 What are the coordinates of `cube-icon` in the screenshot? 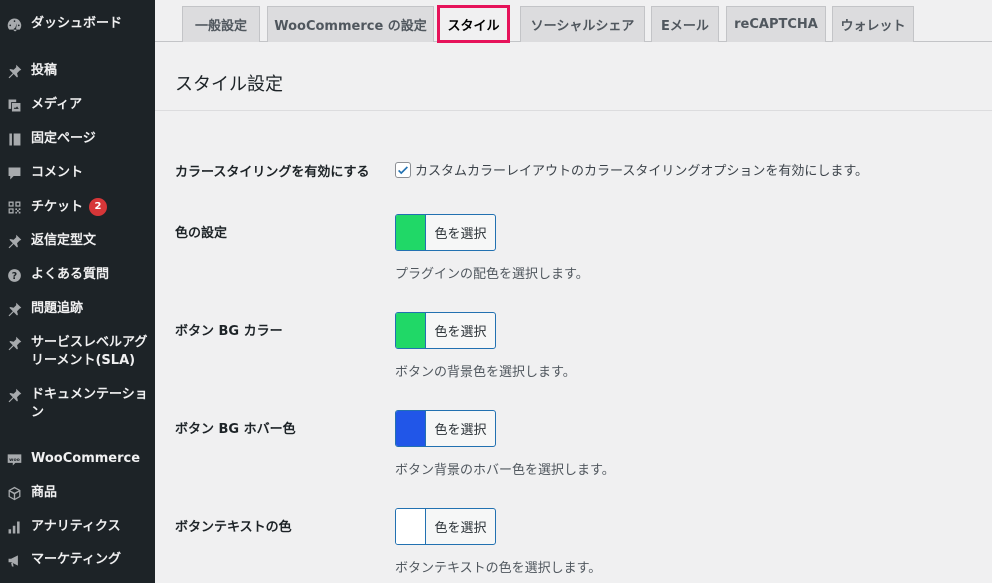 It's located at (14, 493).